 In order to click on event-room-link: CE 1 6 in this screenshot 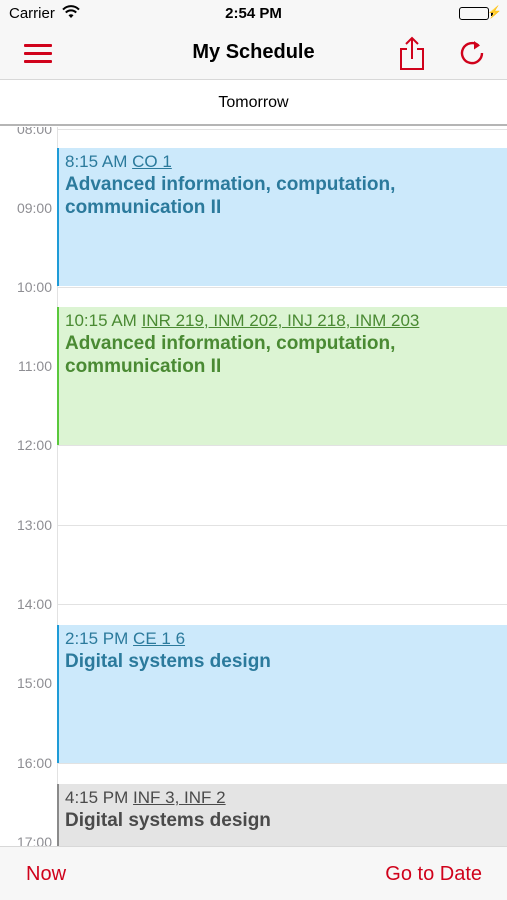, I will do `click(159, 638)`.